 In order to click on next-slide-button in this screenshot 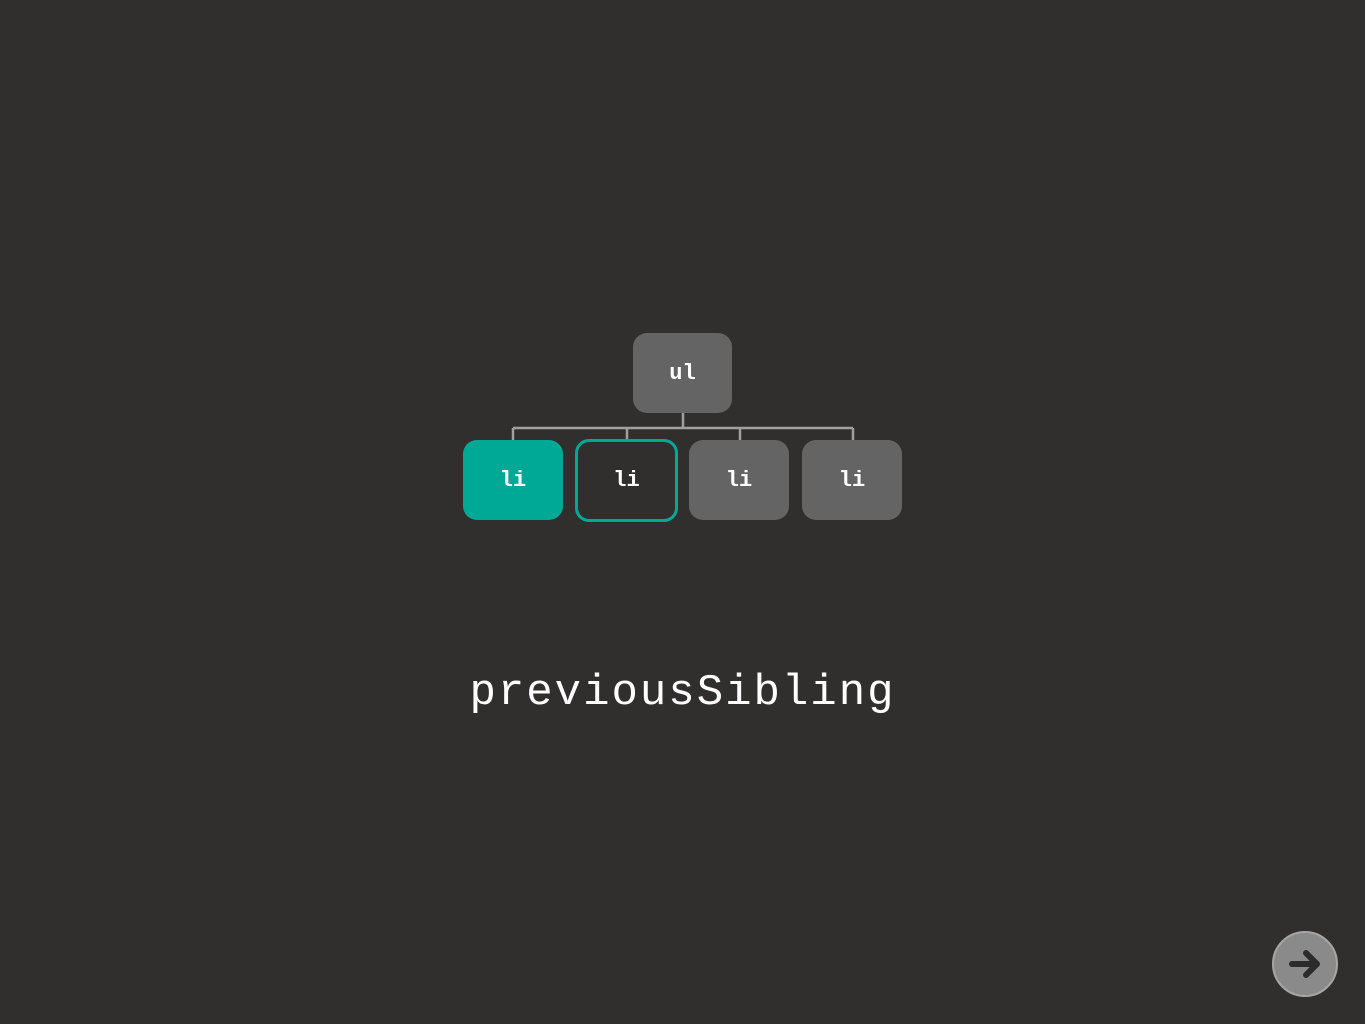, I will do `click(1305, 964)`.